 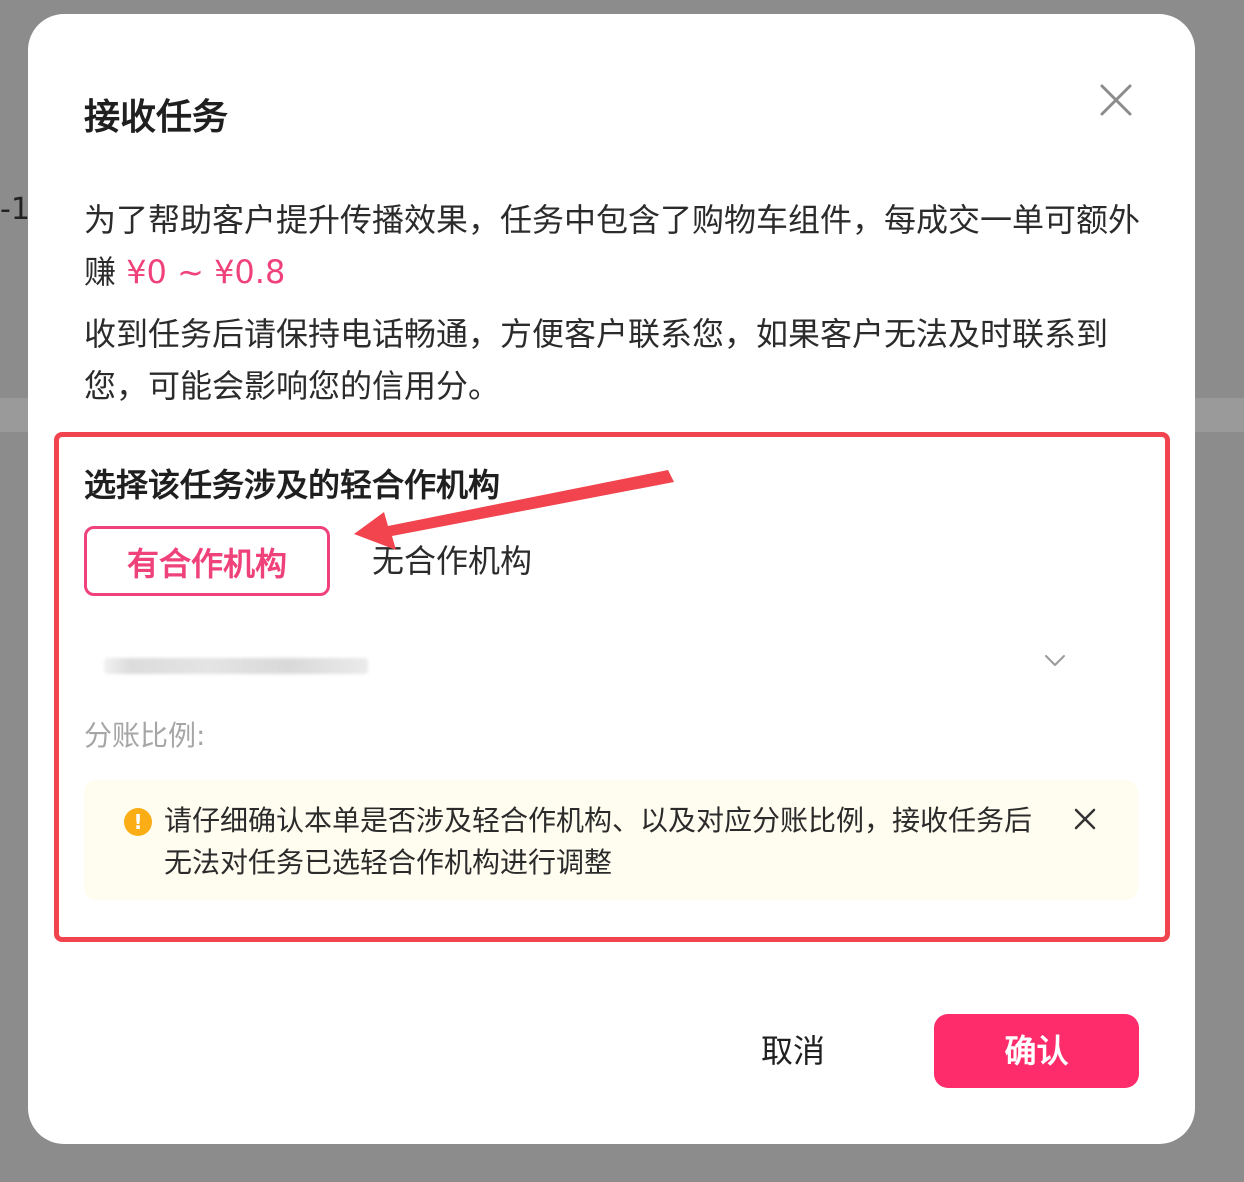 I want to click on blurred-selected-value, so click(x=236, y=666).